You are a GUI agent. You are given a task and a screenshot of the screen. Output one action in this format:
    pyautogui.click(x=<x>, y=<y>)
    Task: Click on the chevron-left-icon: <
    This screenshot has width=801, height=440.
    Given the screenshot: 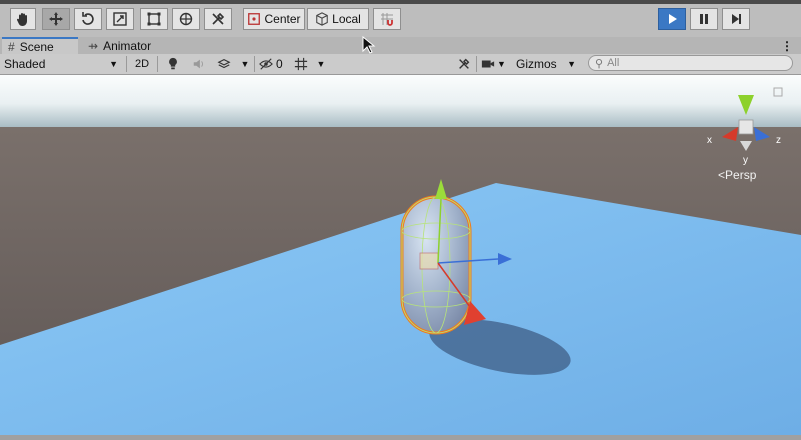 What is the action you would take?
    pyautogui.click(x=722, y=175)
    